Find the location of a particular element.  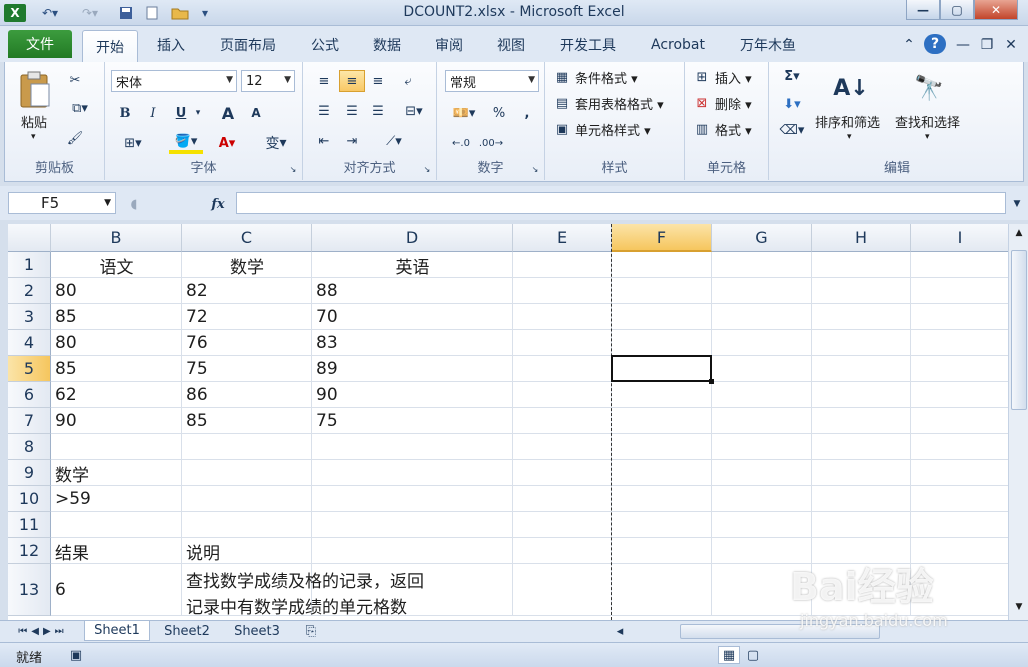

explain-text-line-2: 记录中有数学成绩的单元格数 is located at coordinates (347, 606).